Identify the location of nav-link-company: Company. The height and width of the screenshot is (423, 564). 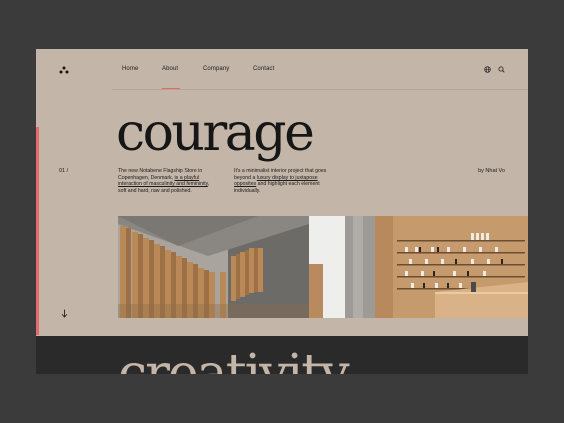
(216, 69).